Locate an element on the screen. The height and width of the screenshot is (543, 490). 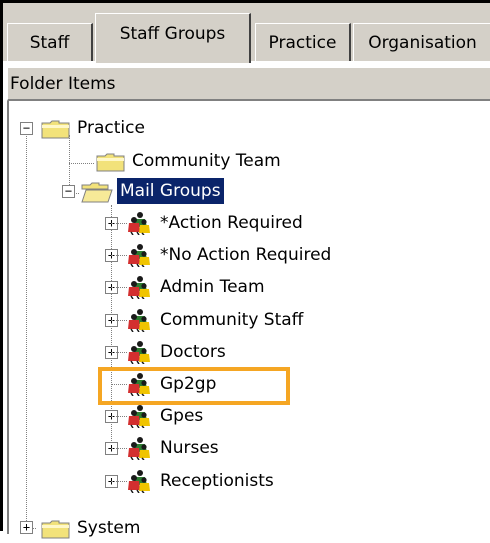
tab-staff: Staff is located at coordinates (50, 42).